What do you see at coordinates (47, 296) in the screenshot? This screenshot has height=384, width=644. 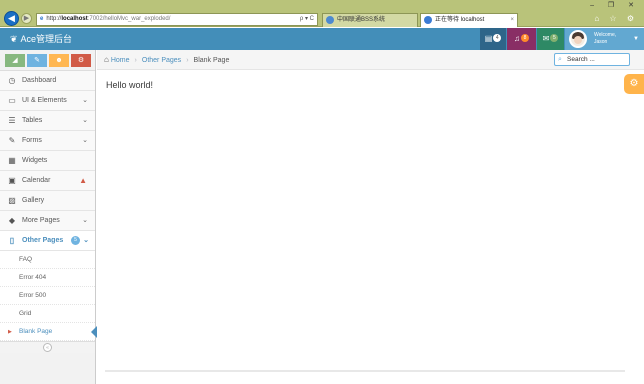 I see `submenu-item-error-500: Error 500` at bounding box center [47, 296].